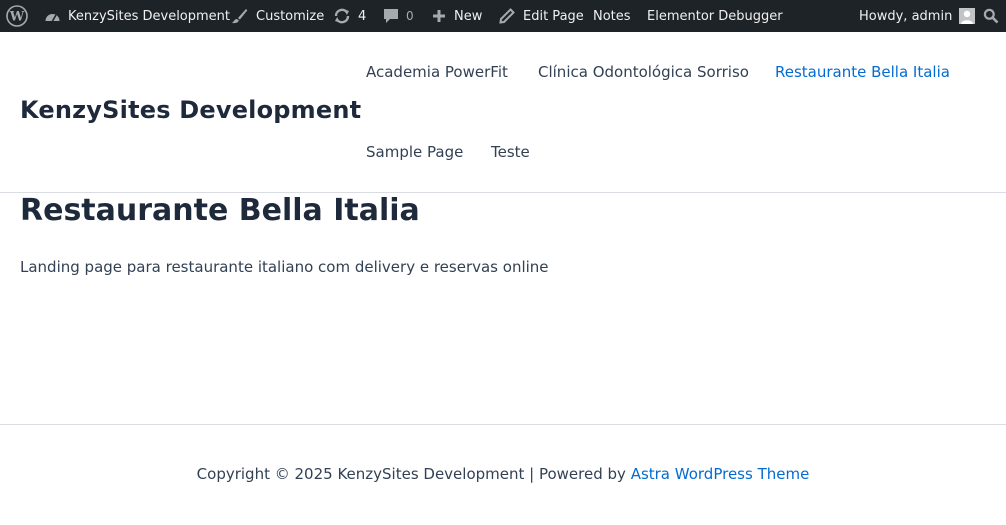 The width and height of the screenshot is (1006, 525). I want to click on avatar, so click(967, 16).